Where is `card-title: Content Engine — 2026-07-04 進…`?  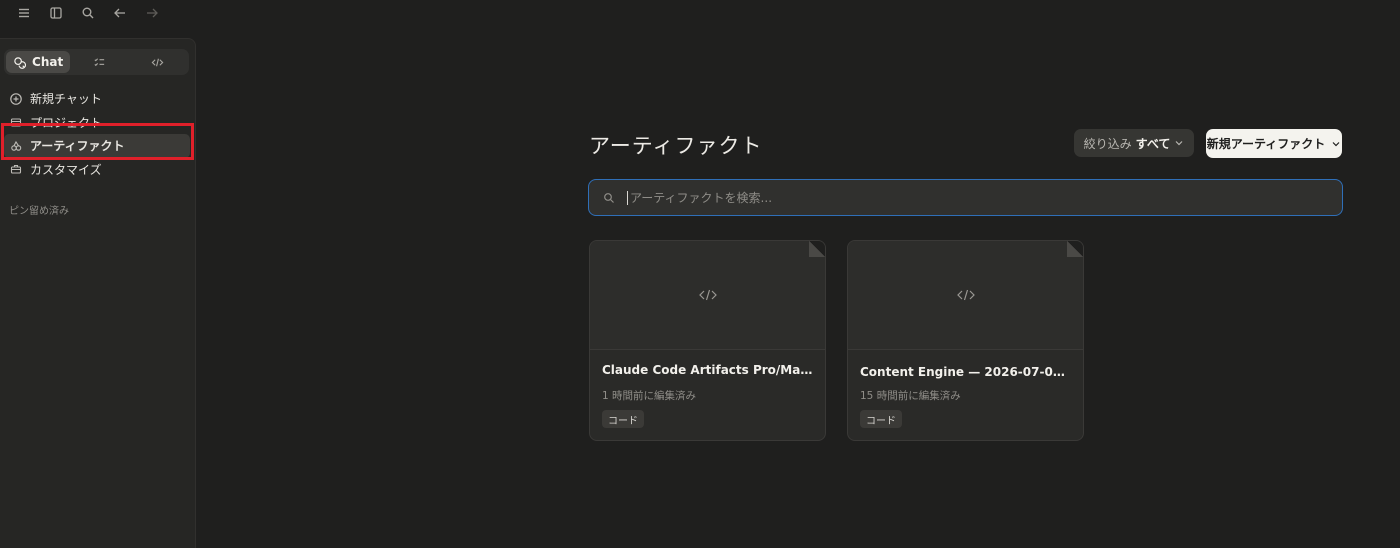
card-title: Content Engine — 2026-07-04 進… is located at coordinates (966, 372).